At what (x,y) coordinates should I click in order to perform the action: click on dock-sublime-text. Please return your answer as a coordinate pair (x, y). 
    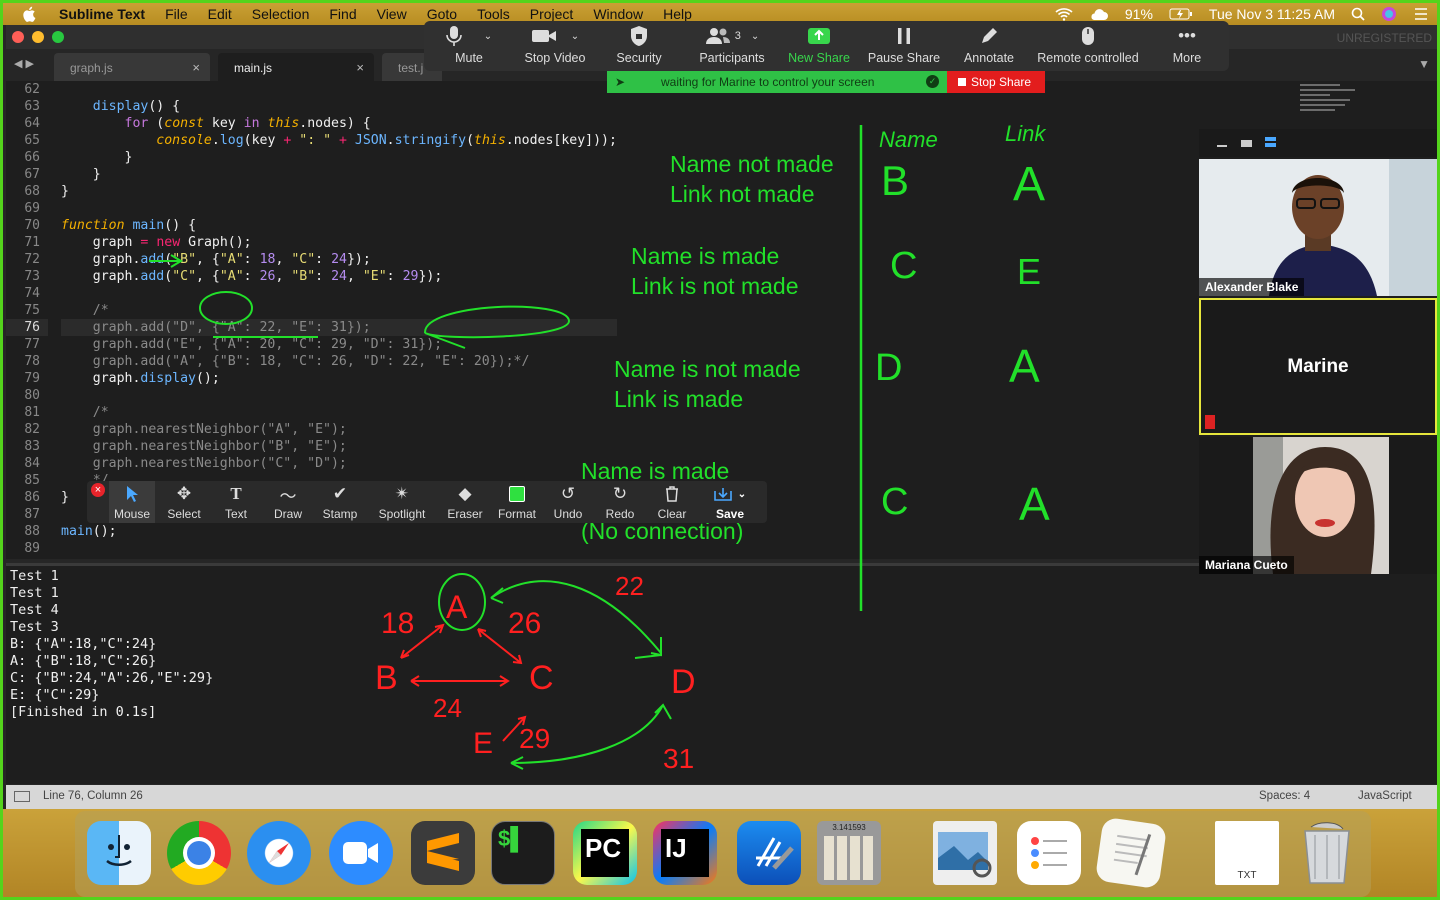
    Looking at the image, I should click on (443, 853).